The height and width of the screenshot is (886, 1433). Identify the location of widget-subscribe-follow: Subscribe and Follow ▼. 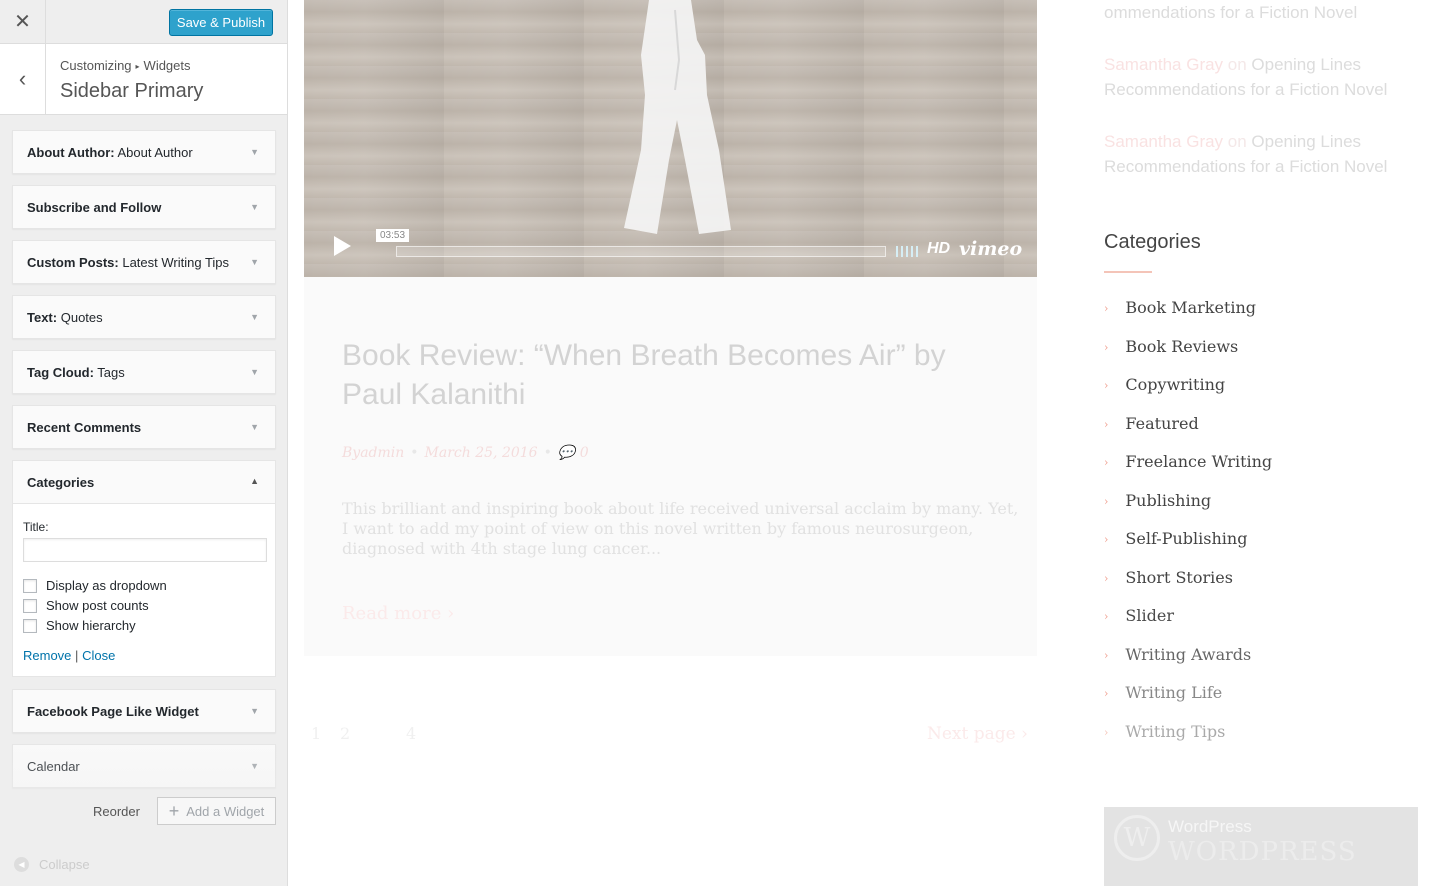
(144, 207).